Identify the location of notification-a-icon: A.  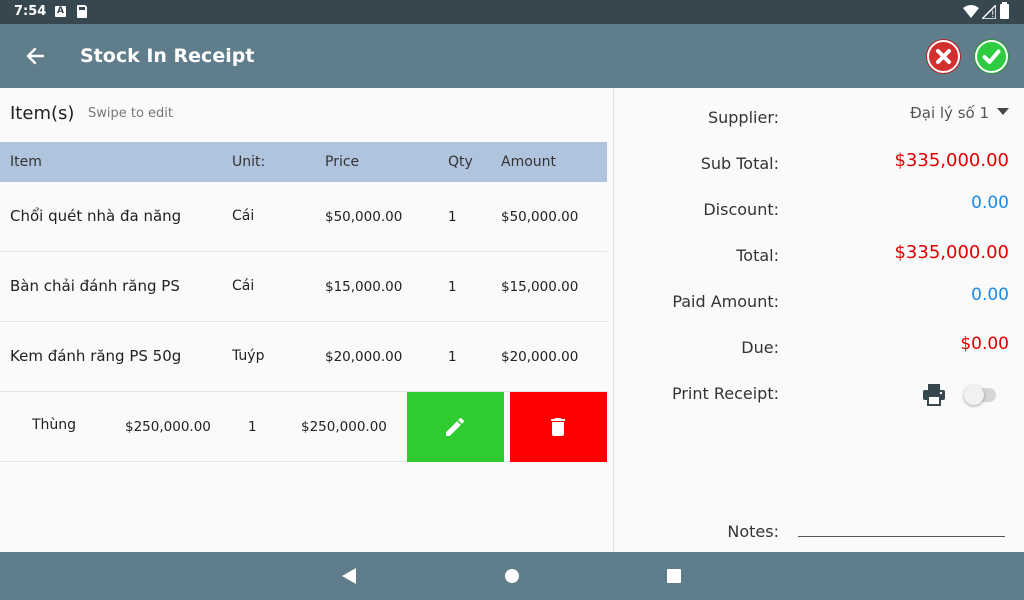
(60, 11).